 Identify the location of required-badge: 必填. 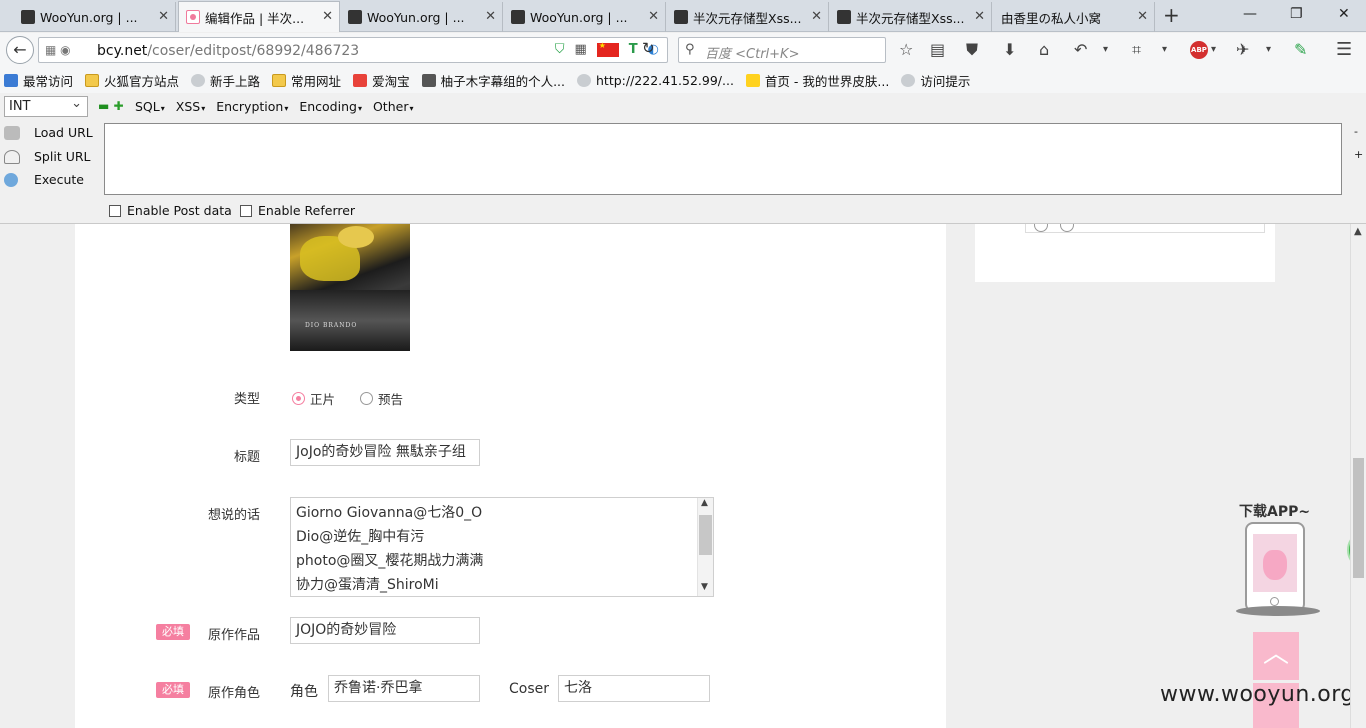
(173, 690).